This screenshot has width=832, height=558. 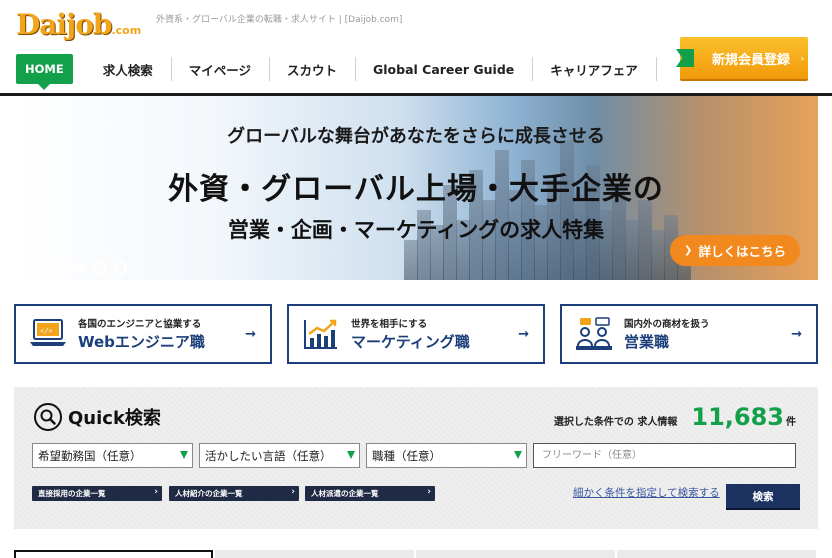 I want to click on job-count: 選択した条件での 求人情報 11,683 件, so click(x=675, y=417).